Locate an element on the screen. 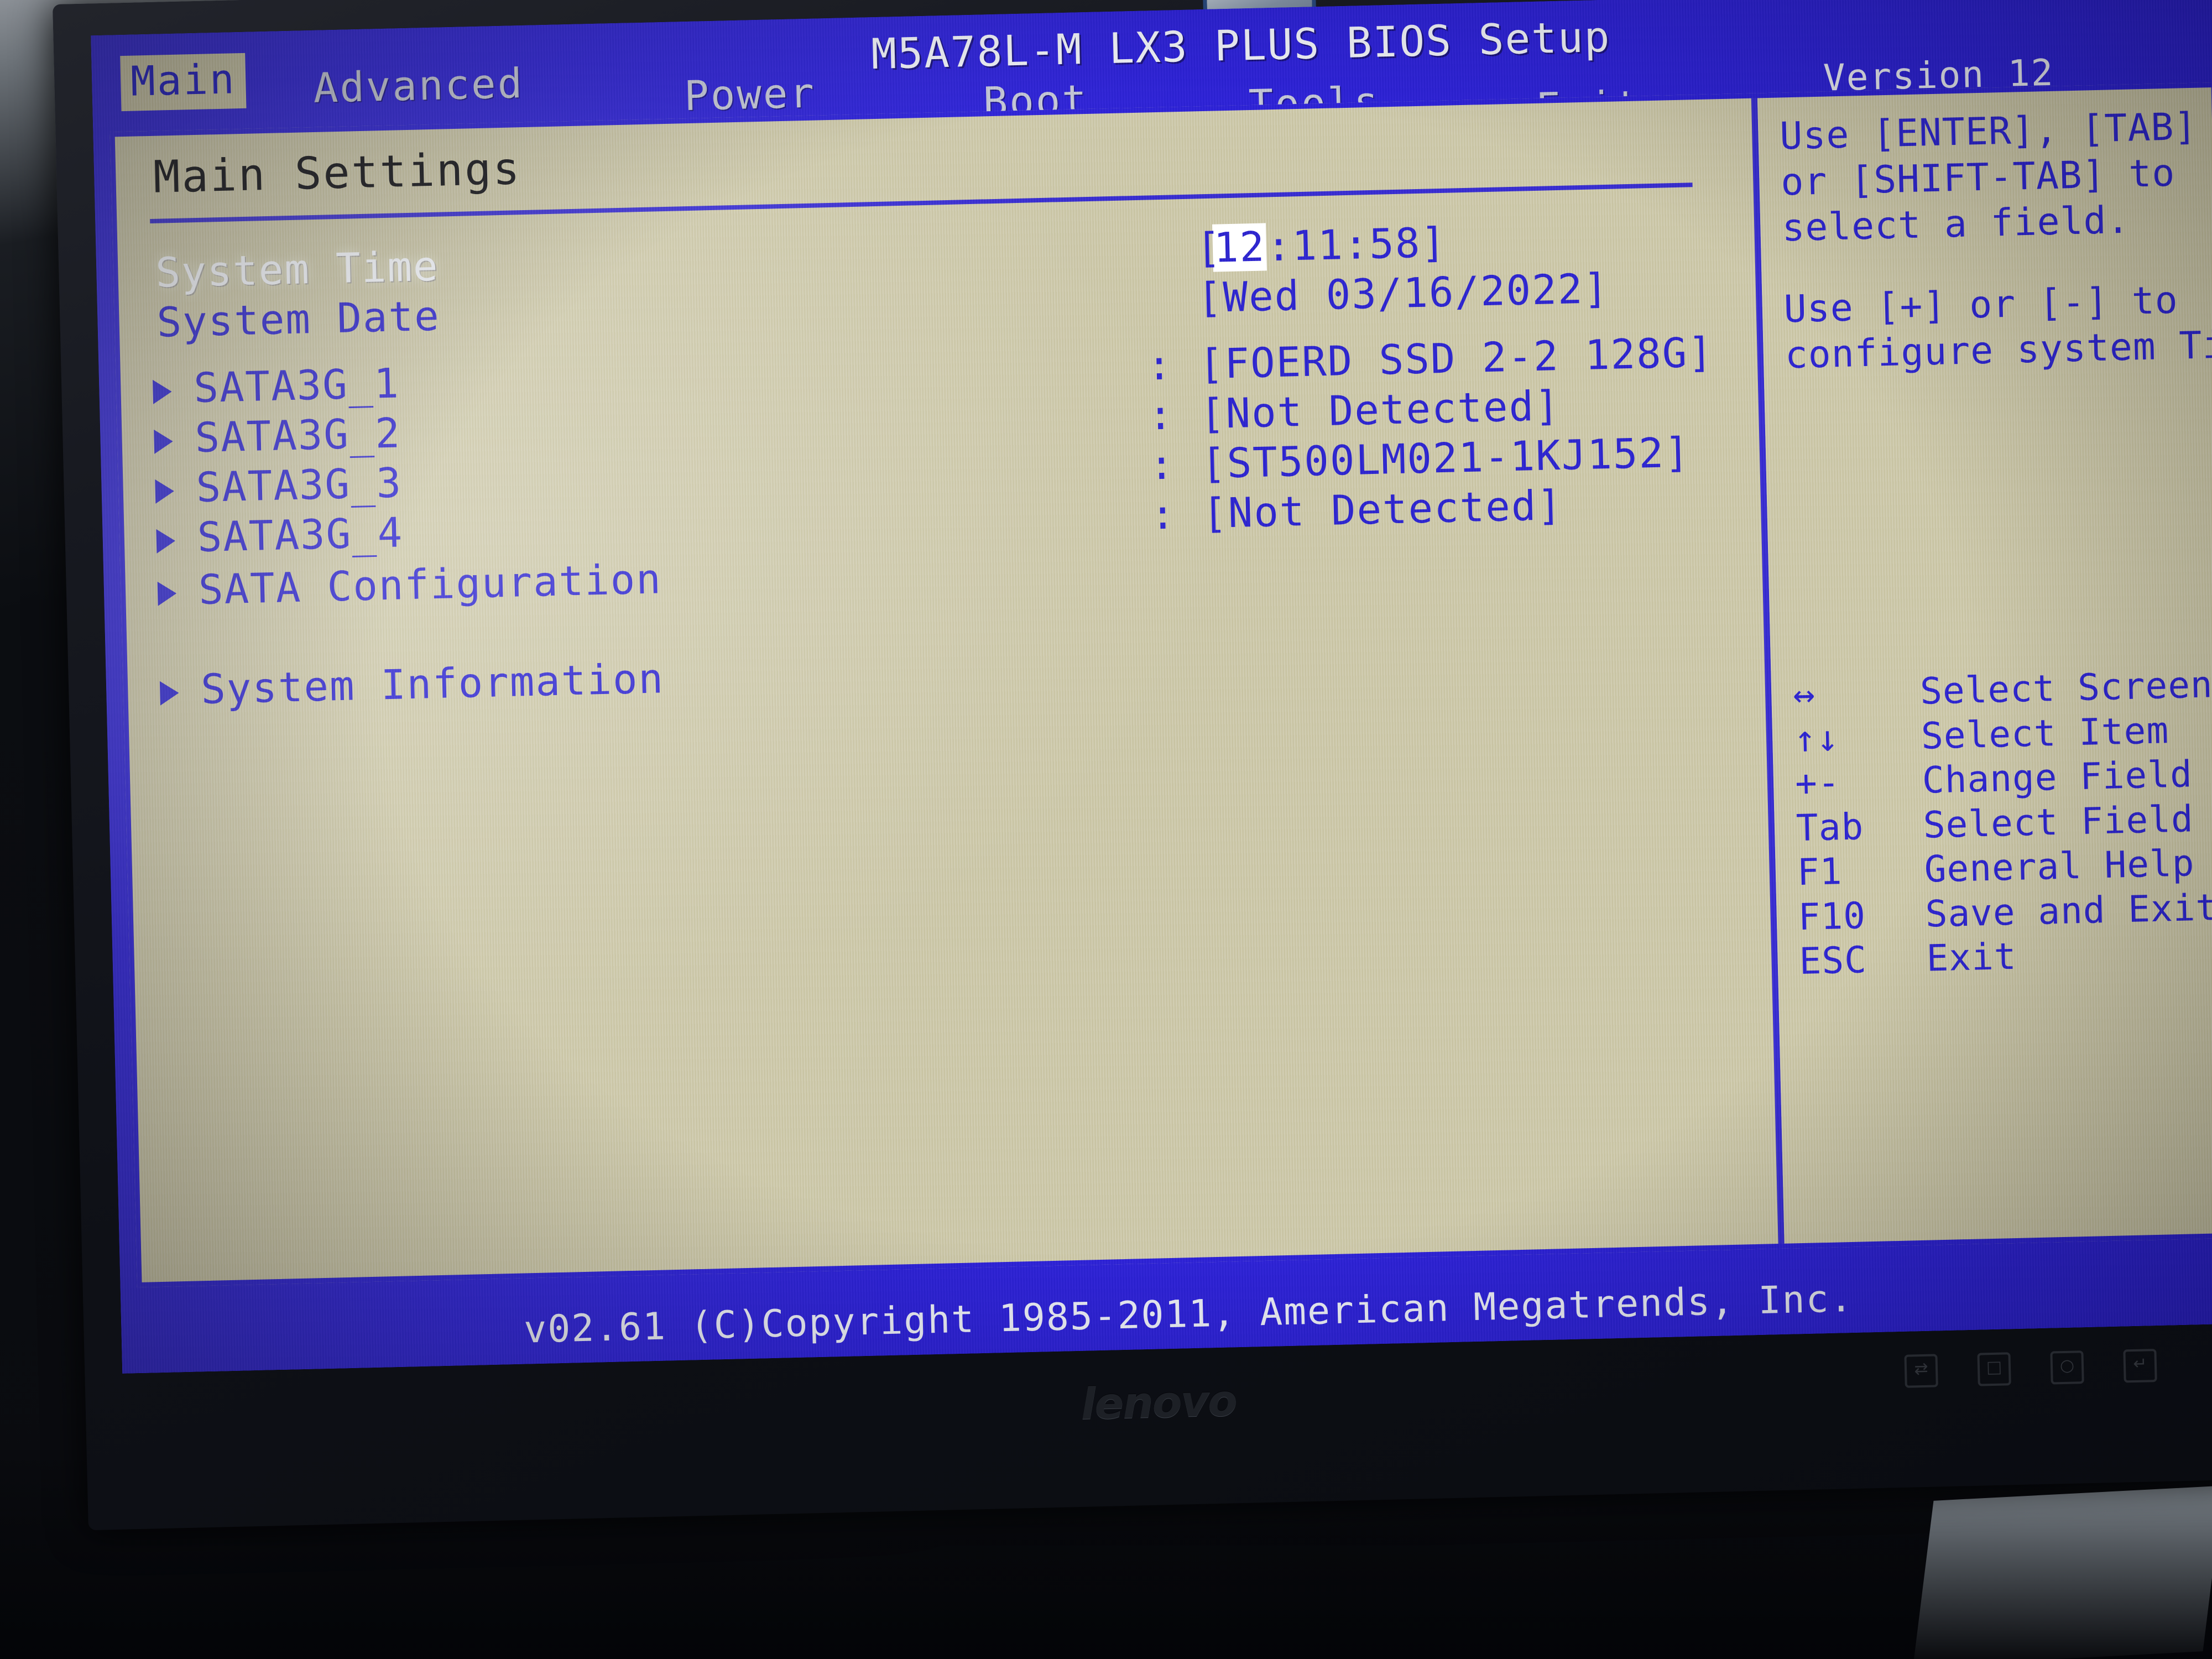  label-sata-configuration: SATA Configuration is located at coordinates (430, 585).